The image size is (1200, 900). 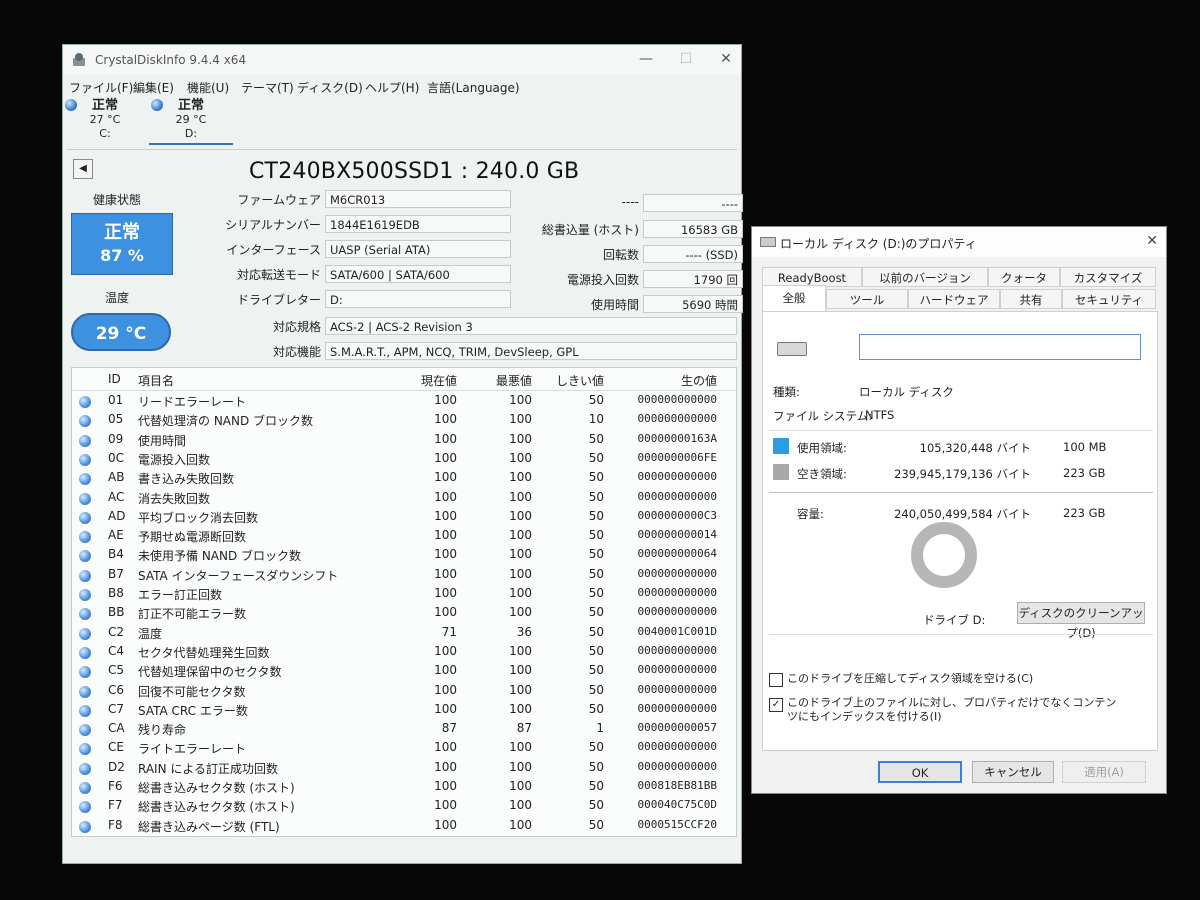 I want to click on table-row: C5 代替処理保留中のセクタ数 100 100 50 000000000000, so click(x=404, y=672).